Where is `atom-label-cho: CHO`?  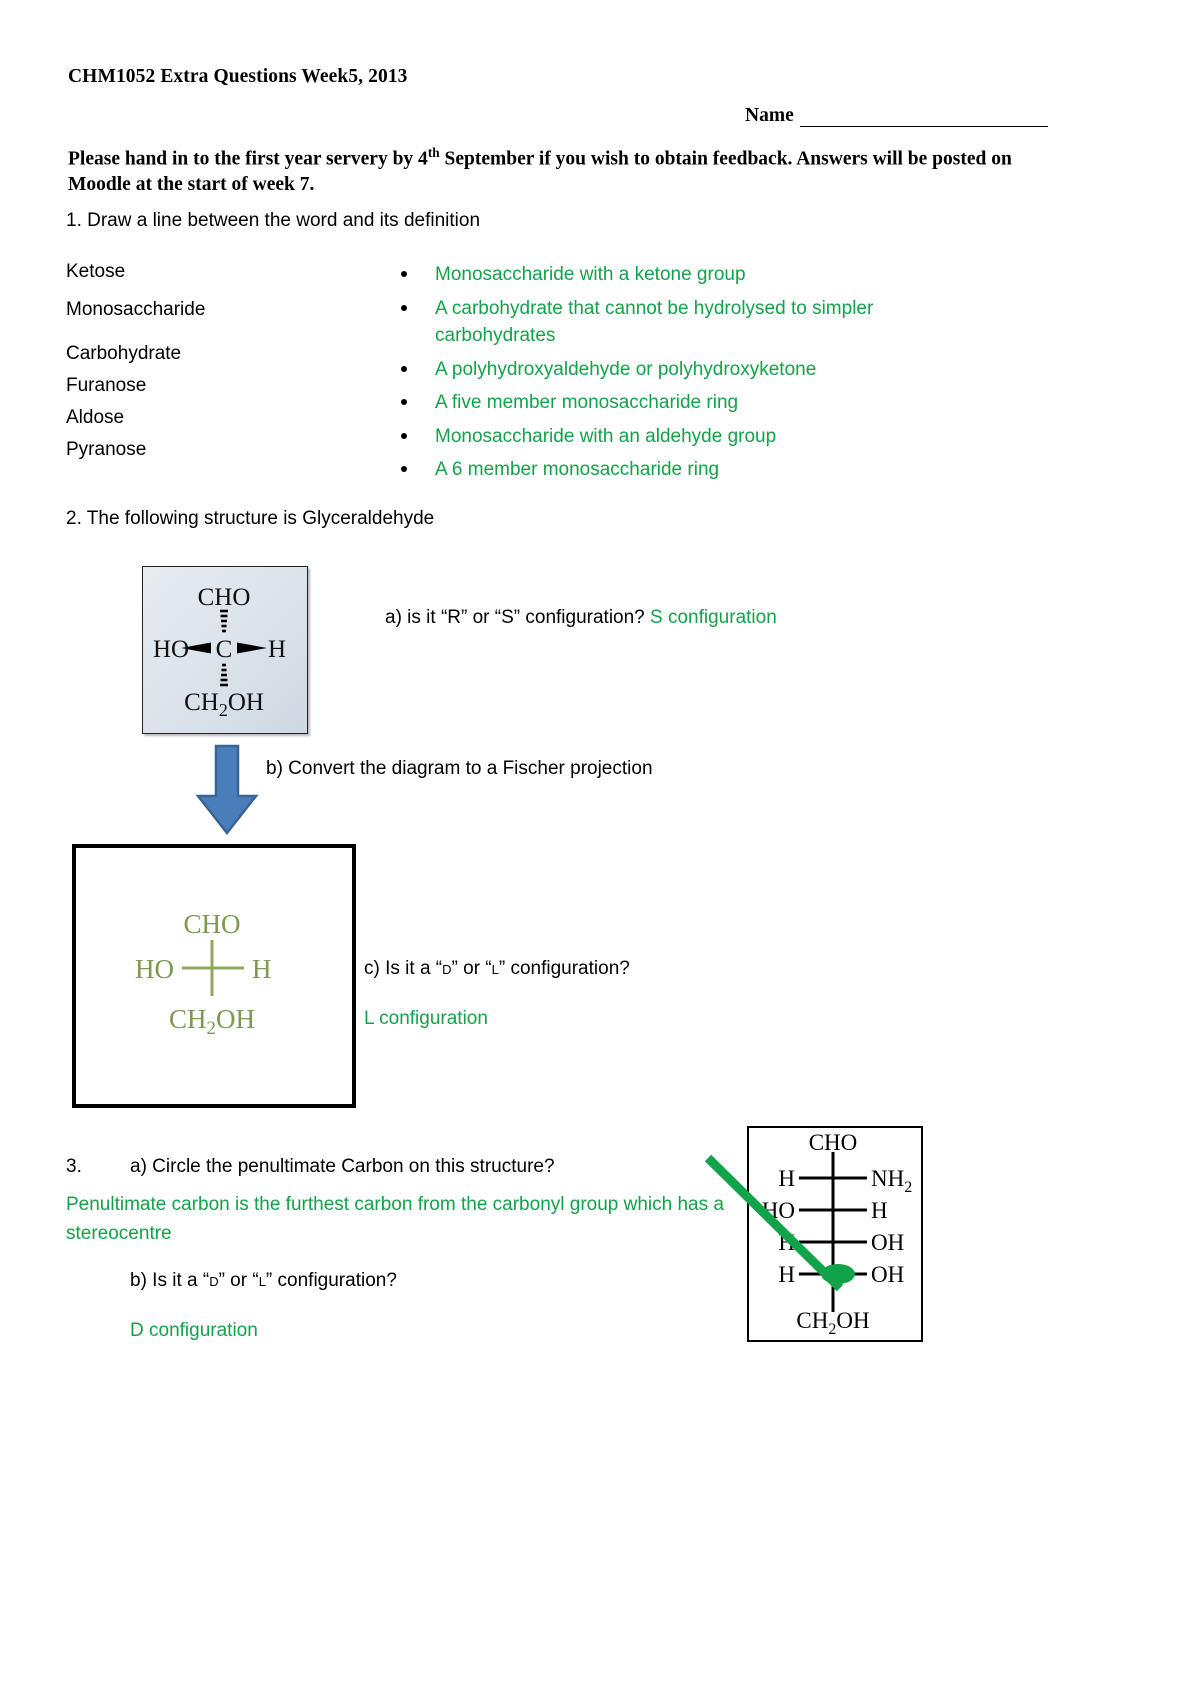
atom-label-cho: CHO is located at coordinates (224, 597).